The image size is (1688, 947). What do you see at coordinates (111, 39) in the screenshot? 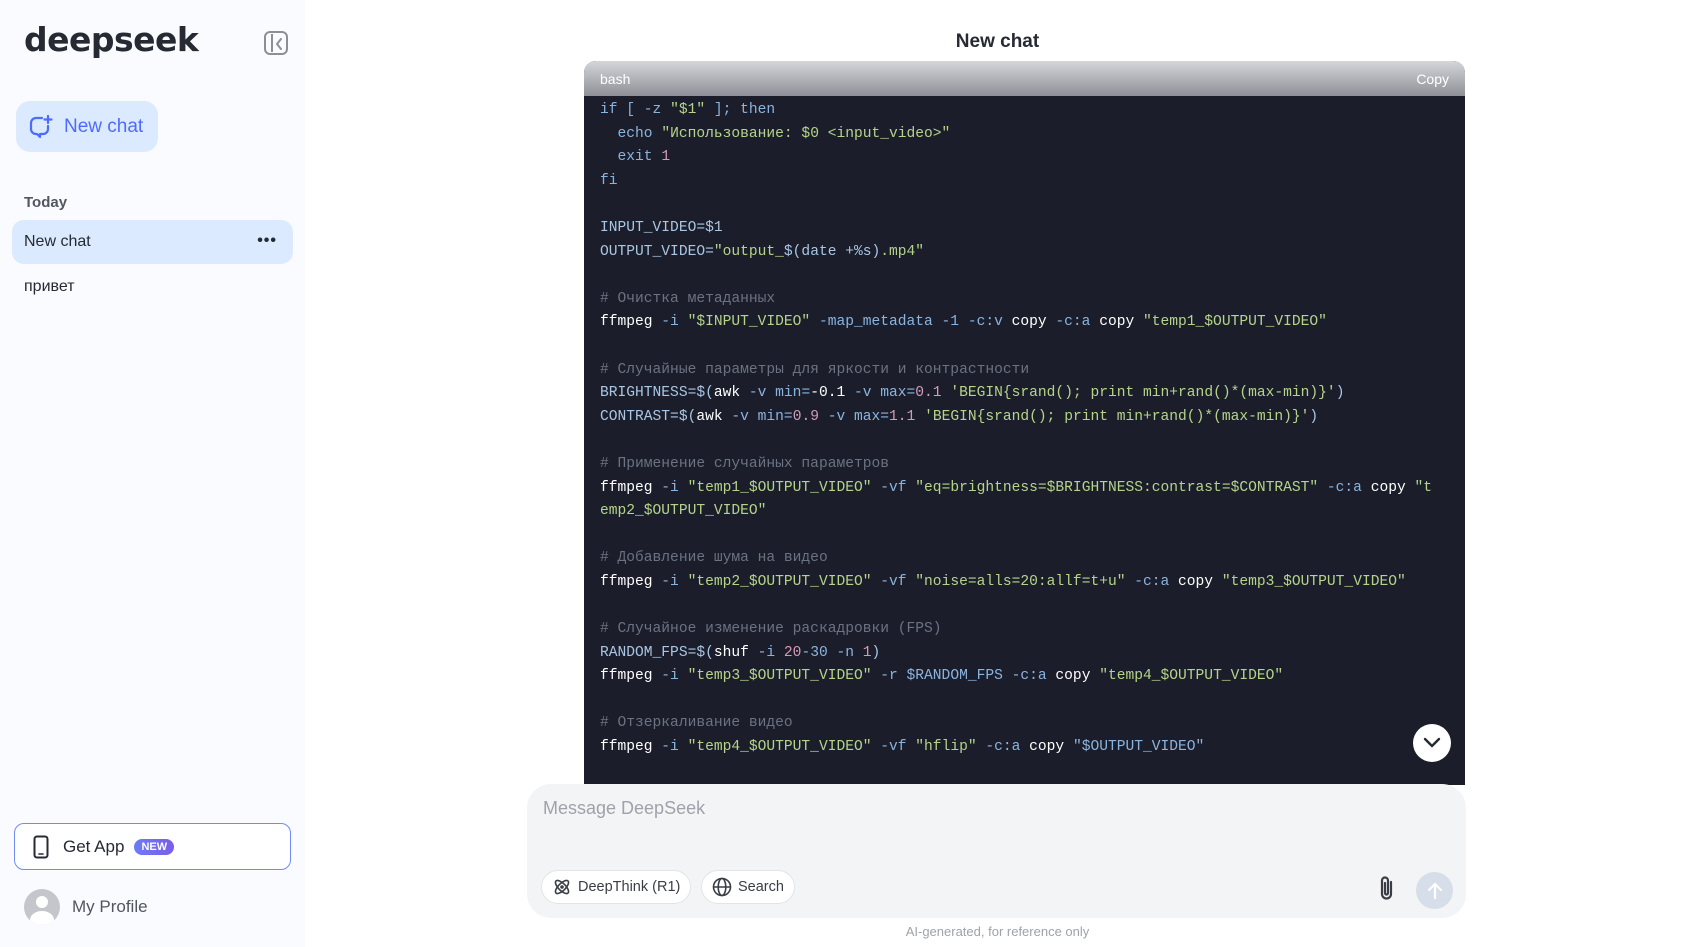
I see `deepseek-logo: deepseek` at bounding box center [111, 39].